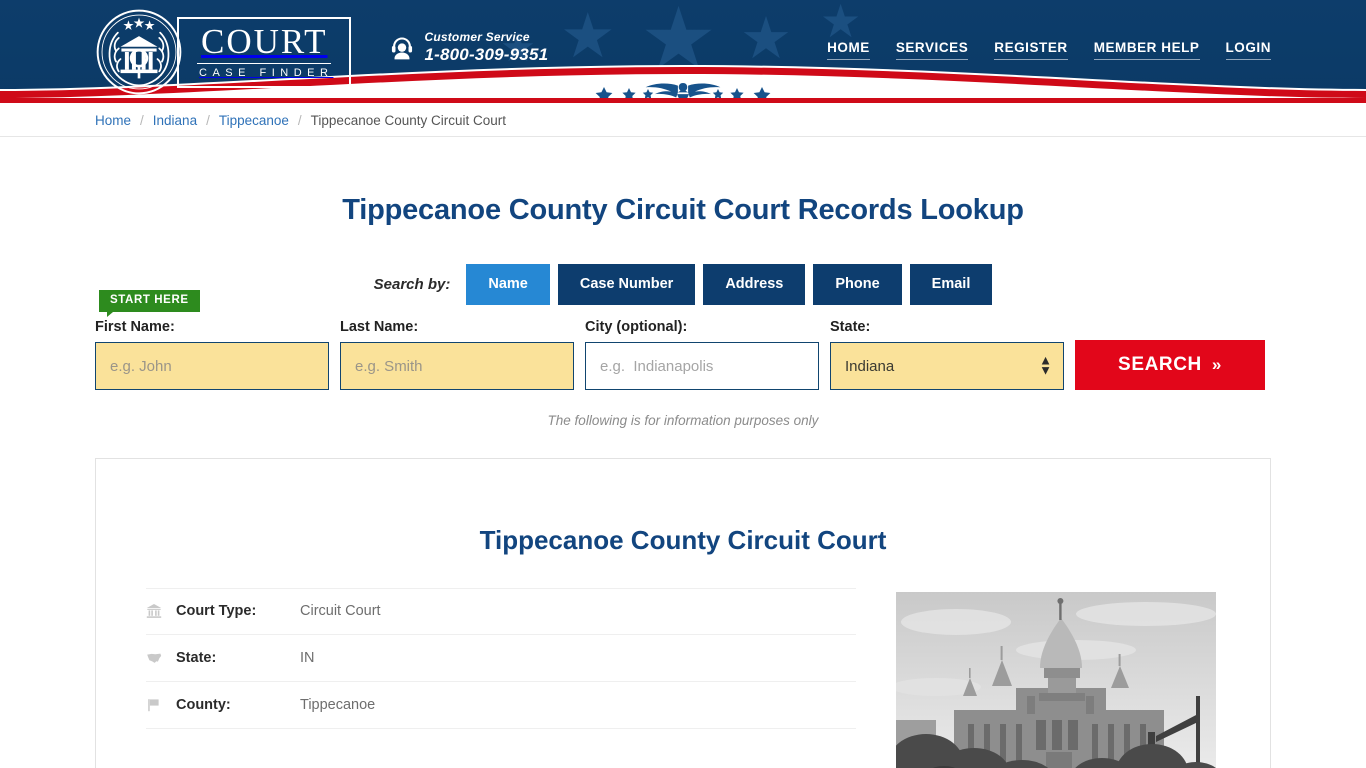  I want to click on last-name-field-group: Last Name:, so click(457, 354).